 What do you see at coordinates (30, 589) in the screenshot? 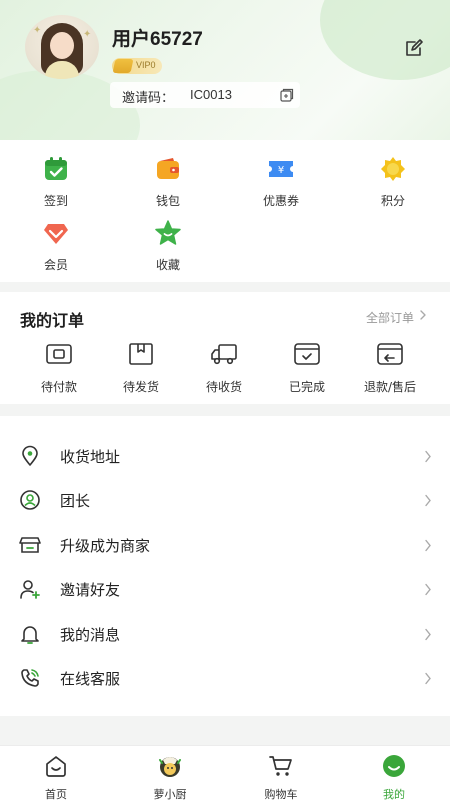
I see `add-user-icon` at bounding box center [30, 589].